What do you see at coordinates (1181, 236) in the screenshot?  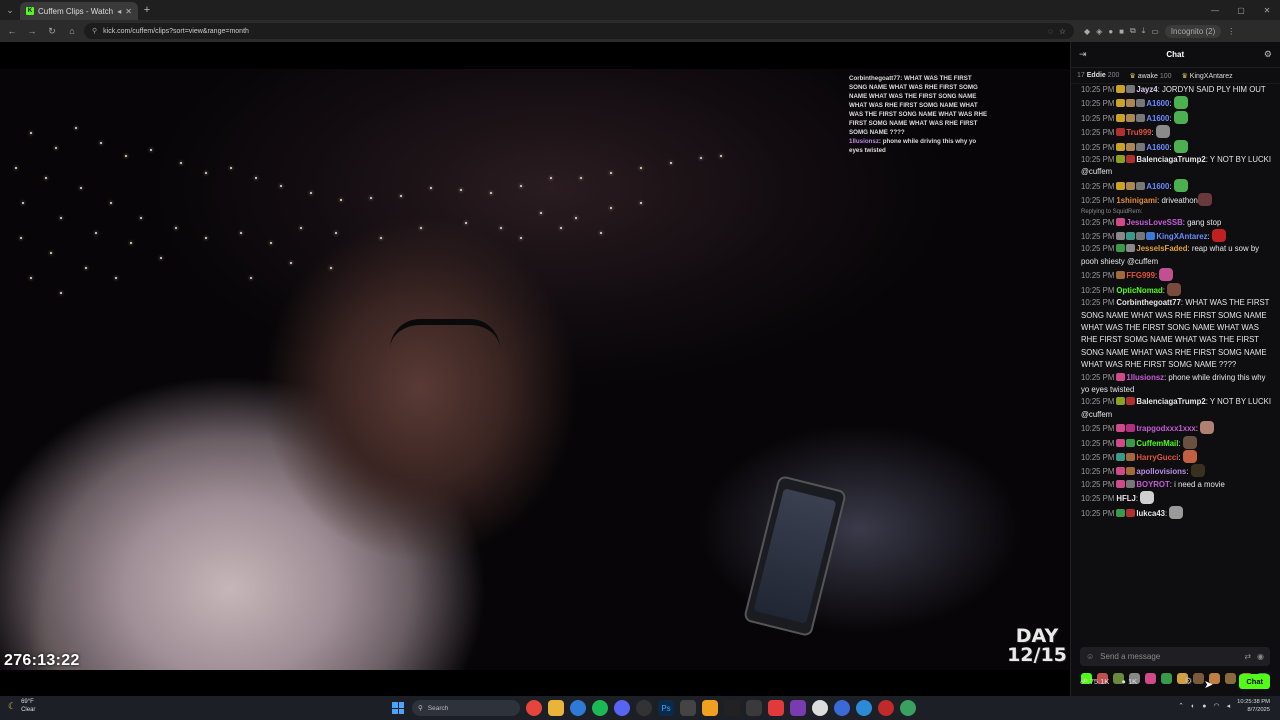 I see `chat-username: KingXAntarez` at bounding box center [1181, 236].